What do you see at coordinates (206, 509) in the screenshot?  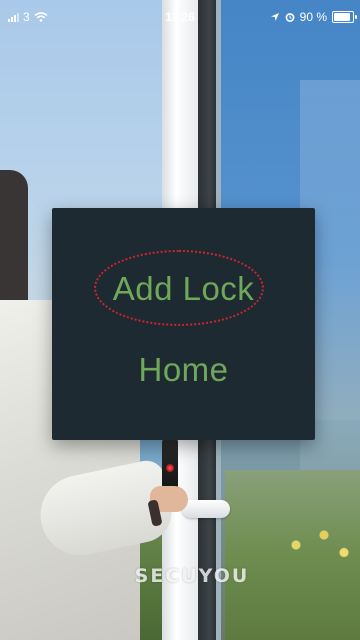 I see `door-handle` at bounding box center [206, 509].